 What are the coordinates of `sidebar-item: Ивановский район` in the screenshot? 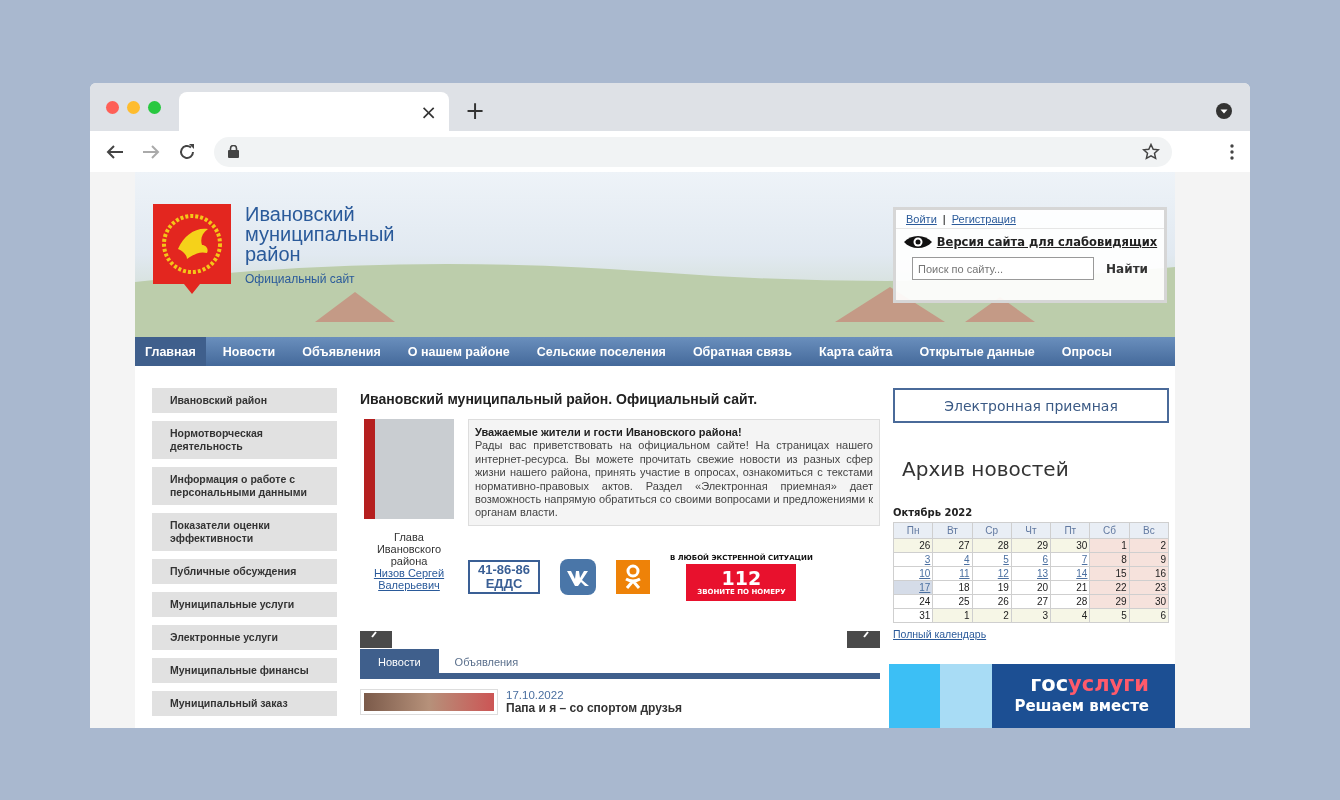 It's located at (244, 400).